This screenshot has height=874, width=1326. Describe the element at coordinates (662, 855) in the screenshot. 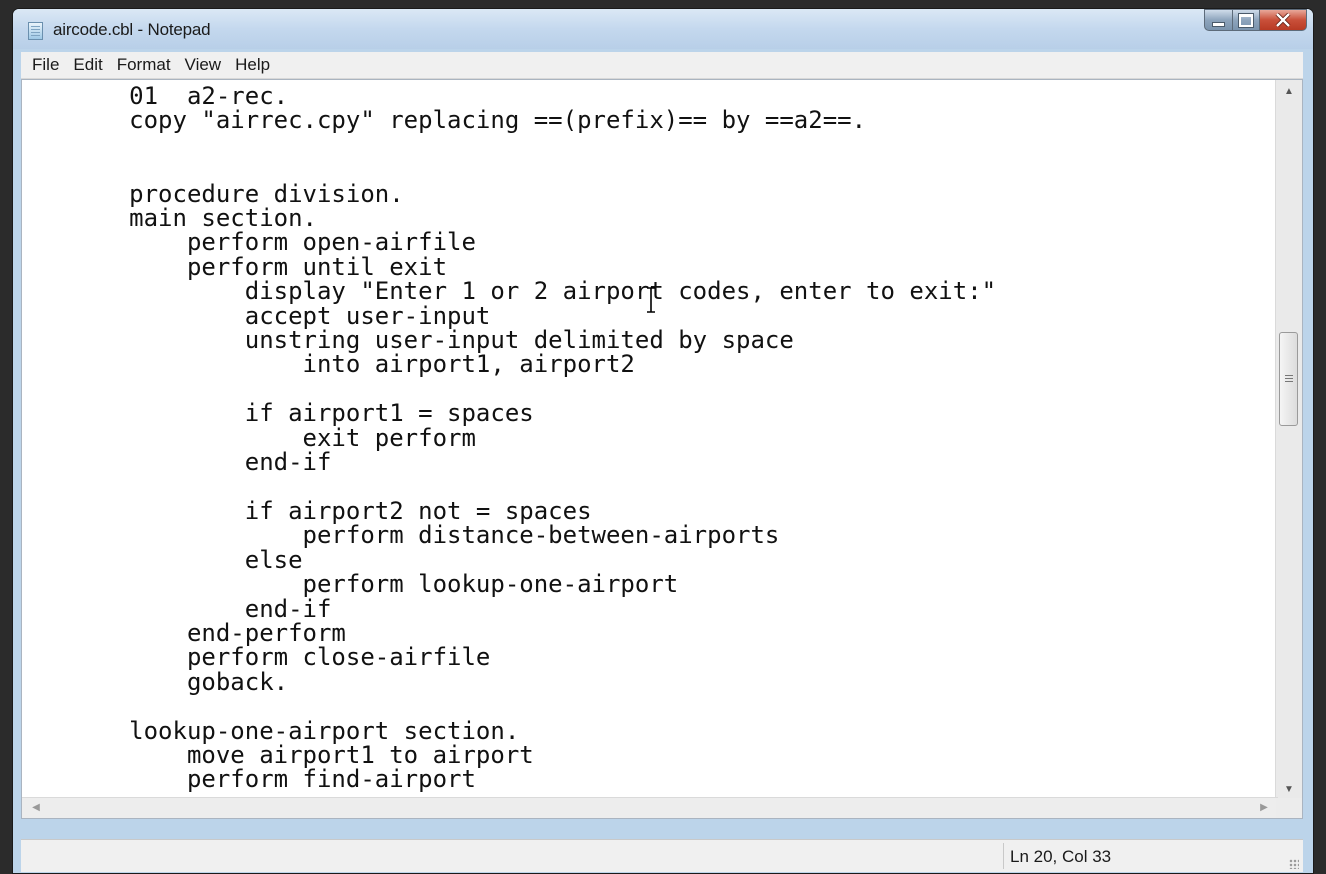

I see `status-bar: Ln 20, Col 33` at that location.